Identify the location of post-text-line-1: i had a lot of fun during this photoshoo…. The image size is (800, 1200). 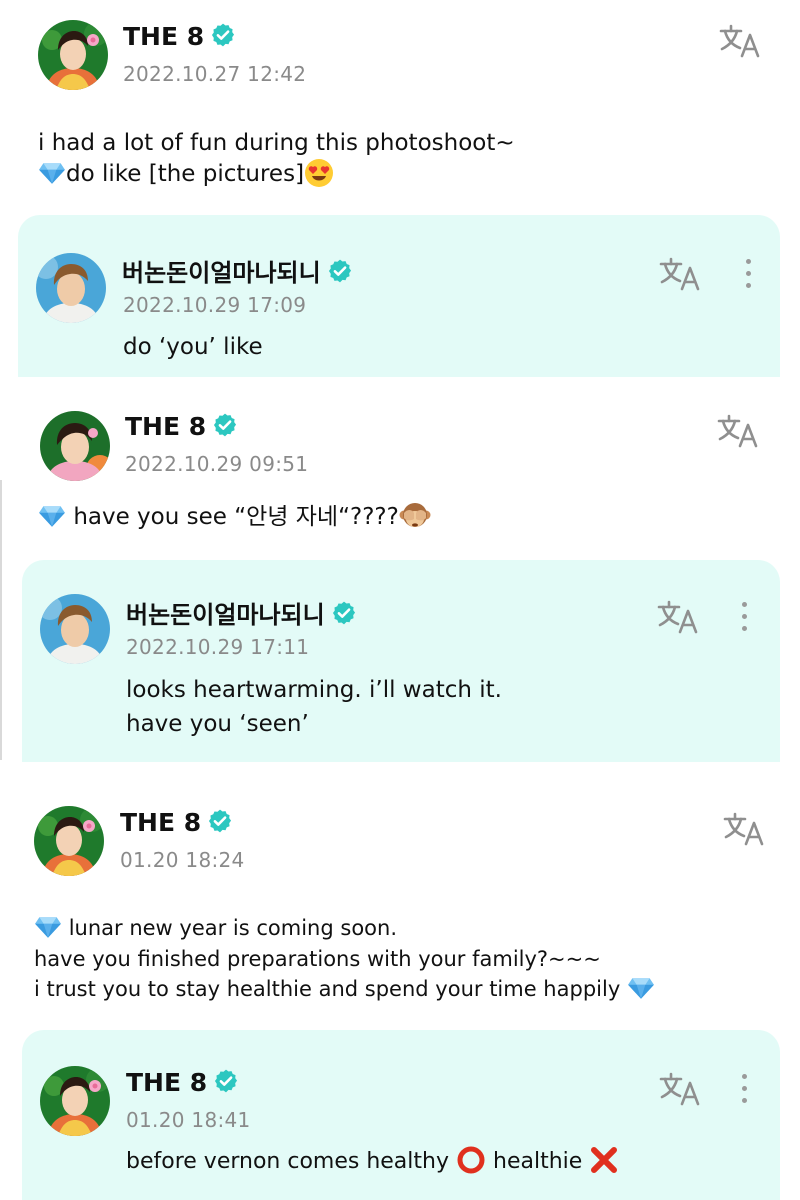
(276, 143).